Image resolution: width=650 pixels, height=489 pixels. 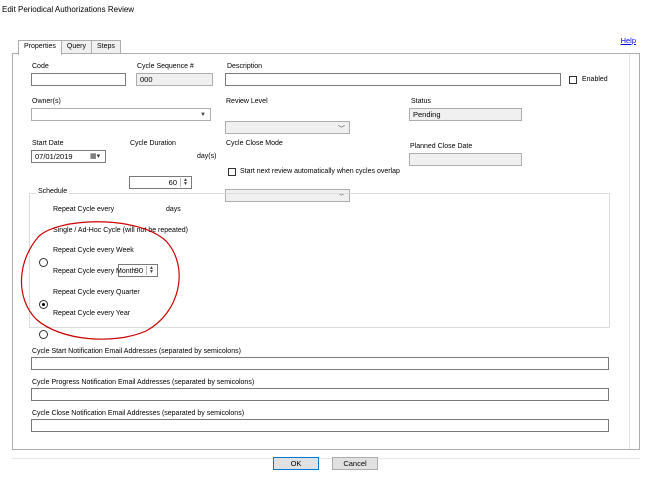 What do you see at coordinates (95, 156) in the screenshot?
I see `calendar-icon: ▦▾` at bounding box center [95, 156].